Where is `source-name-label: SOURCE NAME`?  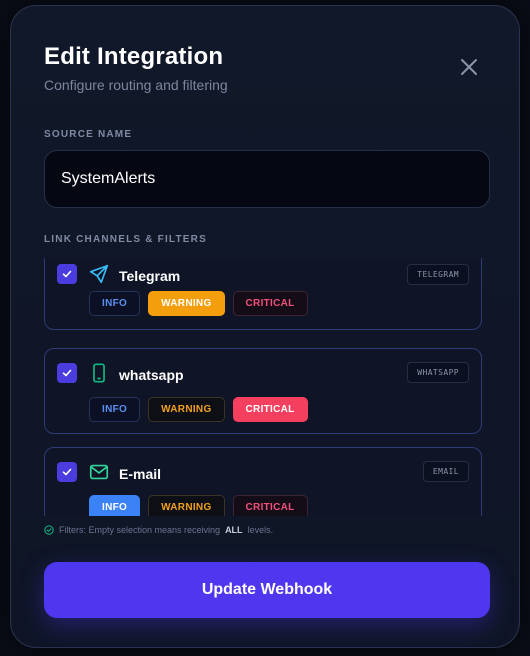 source-name-label: SOURCE NAME is located at coordinates (88, 134).